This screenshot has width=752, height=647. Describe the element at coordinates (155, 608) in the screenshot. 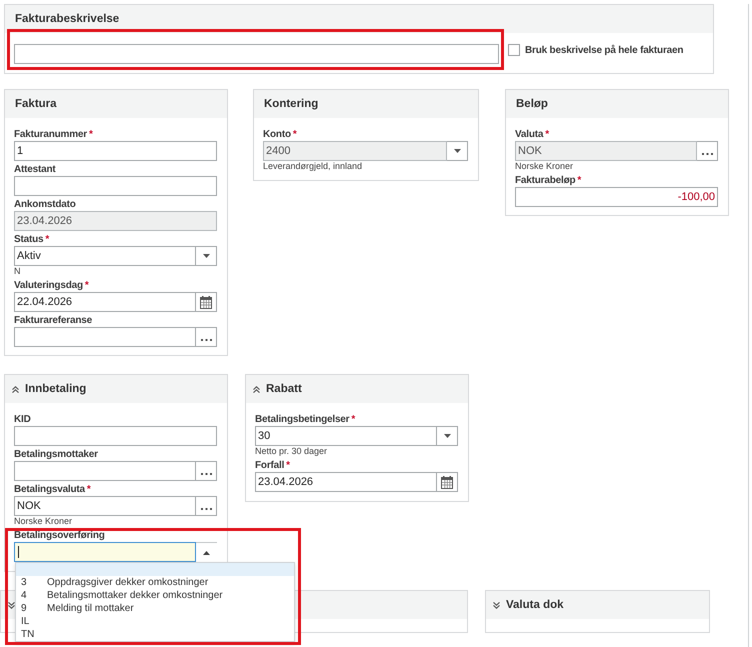

I see `dropdown-option: 9 Melding til mottaker` at that location.